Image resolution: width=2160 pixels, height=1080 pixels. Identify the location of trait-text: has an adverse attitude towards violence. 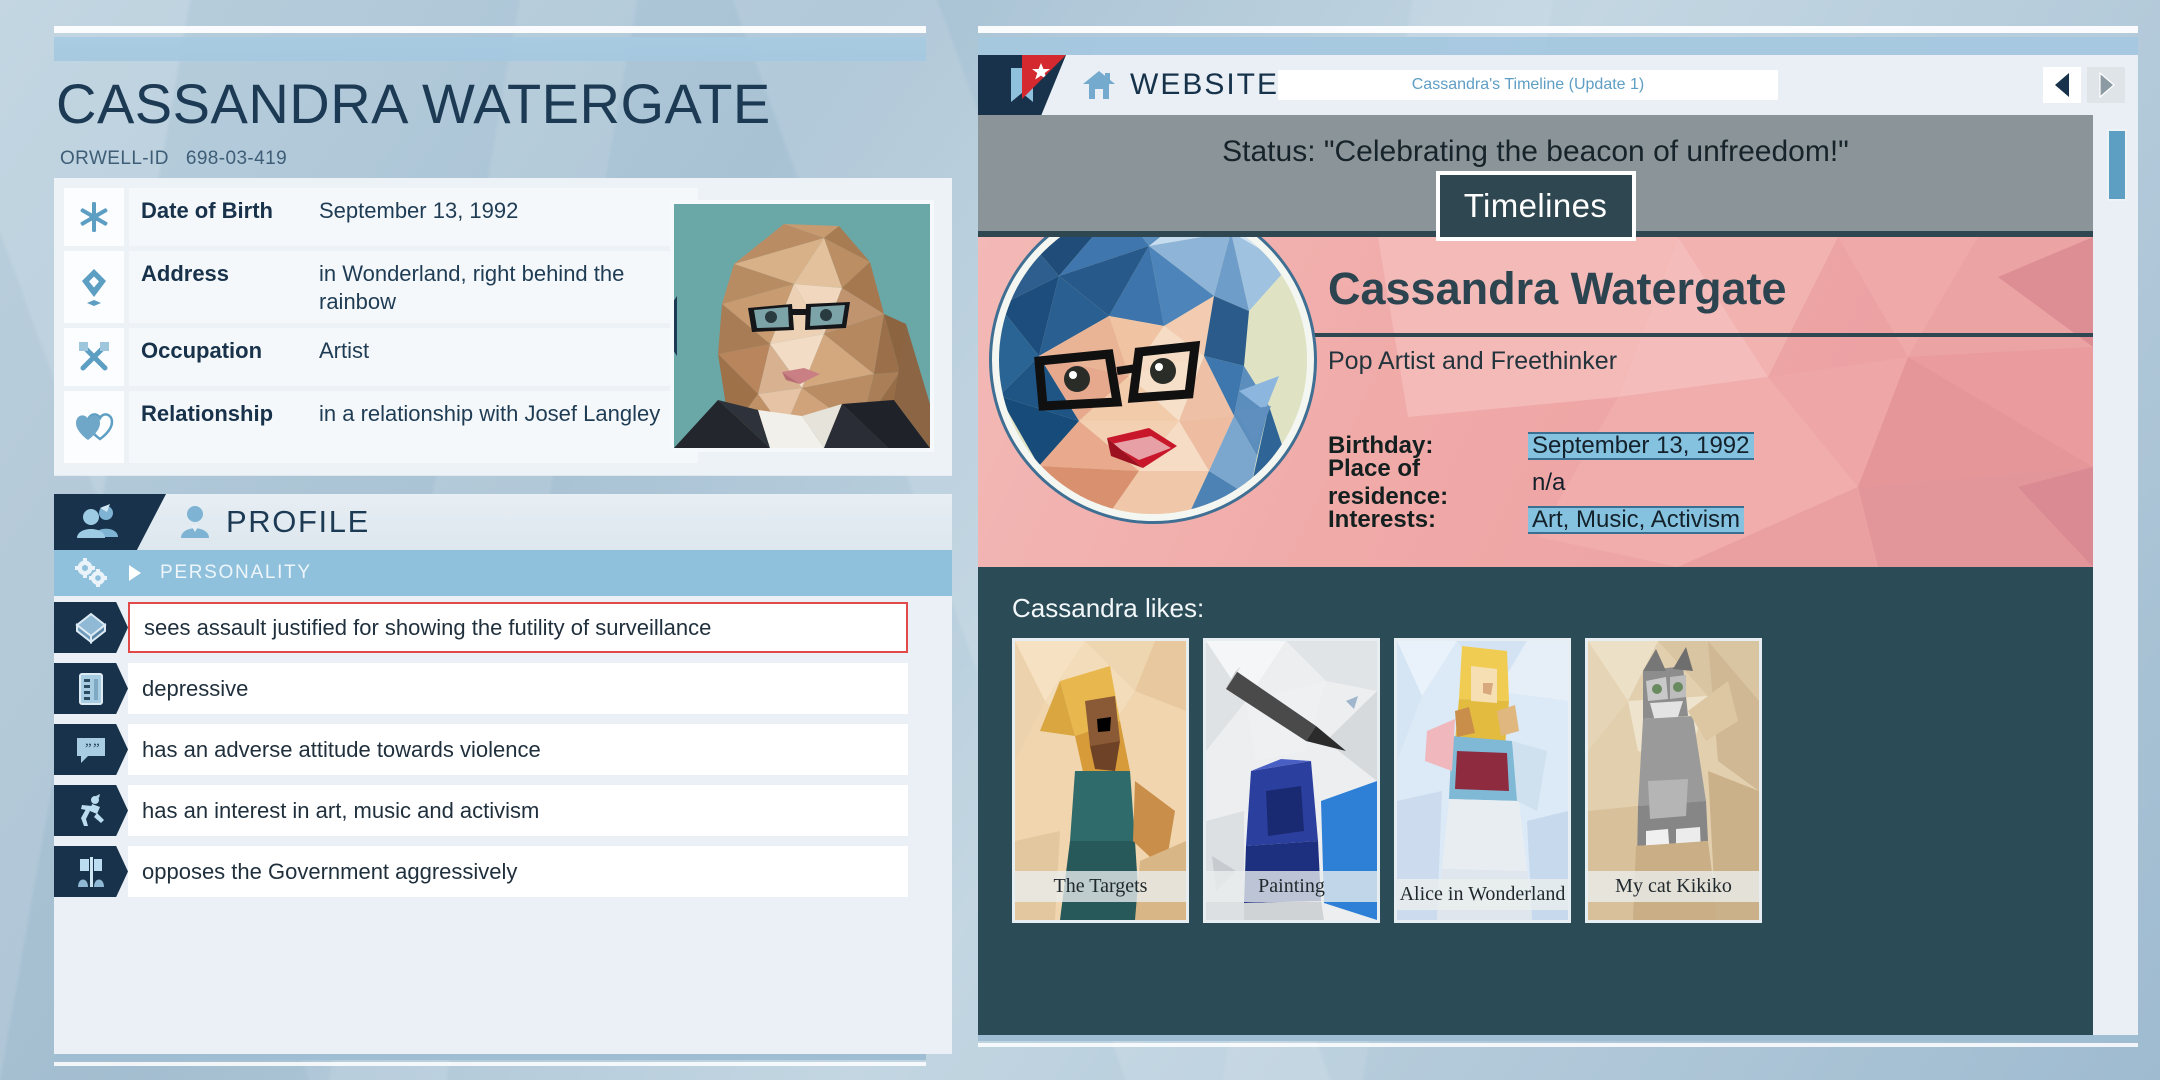
(518, 749).